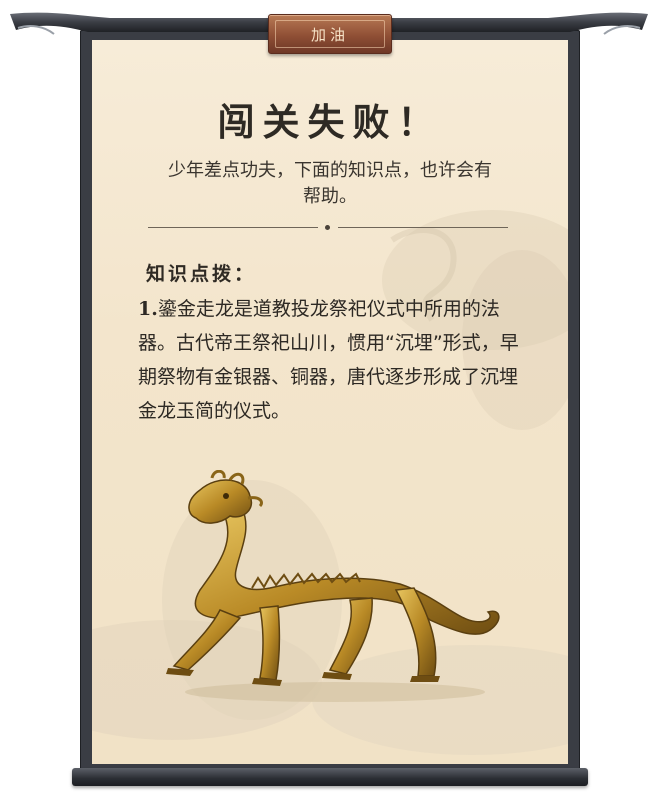  What do you see at coordinates (330, 183) in the screenshot?
I see `result-message: 少年差点功夫，下面的知识点，也许会有帮助。` at bounding box center [330, 183].